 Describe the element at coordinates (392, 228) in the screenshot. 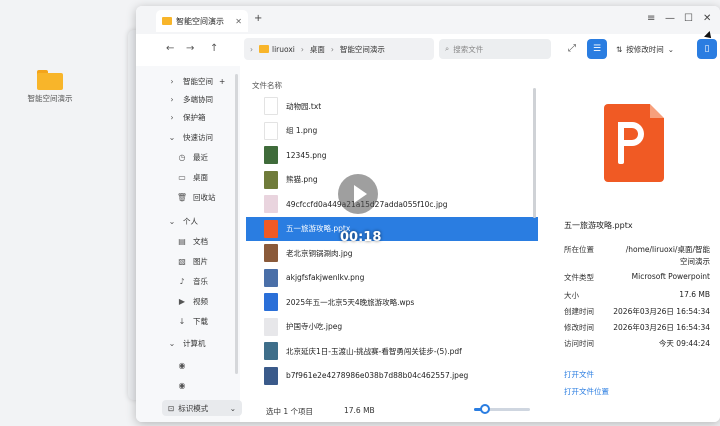

I see `file-row: 五一旅游攻略.pptx` at that location.